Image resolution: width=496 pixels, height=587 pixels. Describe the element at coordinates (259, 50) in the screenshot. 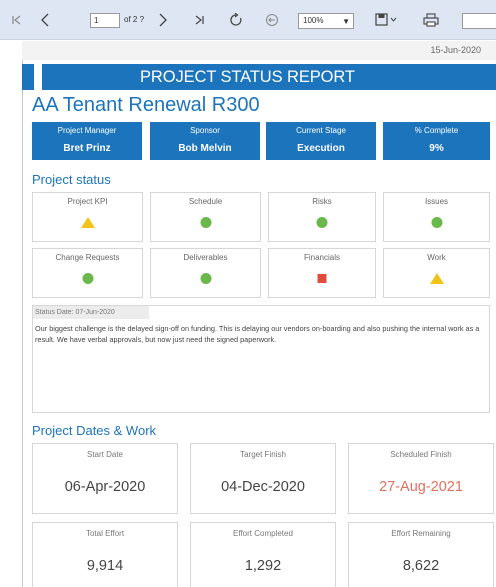

I see `report-date-row: 15-Jun-2020` at that location.